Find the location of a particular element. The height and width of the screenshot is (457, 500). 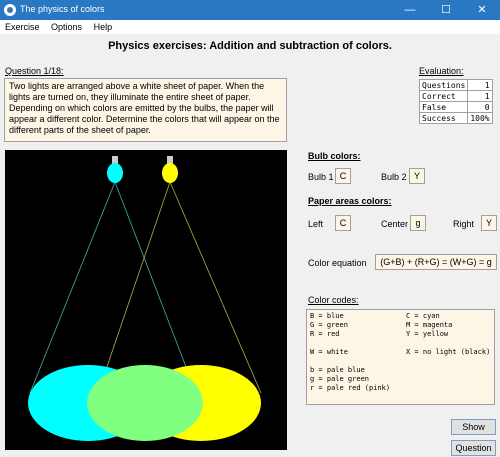

code-left: b = pale blue is located at coordinates (337, 370).